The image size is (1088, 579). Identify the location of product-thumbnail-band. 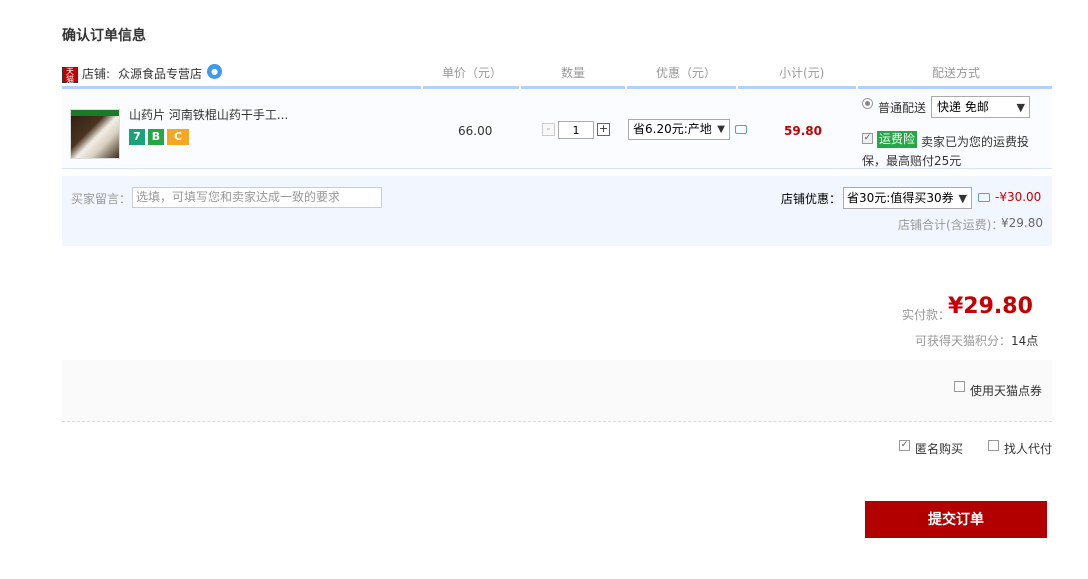
(95, 113).